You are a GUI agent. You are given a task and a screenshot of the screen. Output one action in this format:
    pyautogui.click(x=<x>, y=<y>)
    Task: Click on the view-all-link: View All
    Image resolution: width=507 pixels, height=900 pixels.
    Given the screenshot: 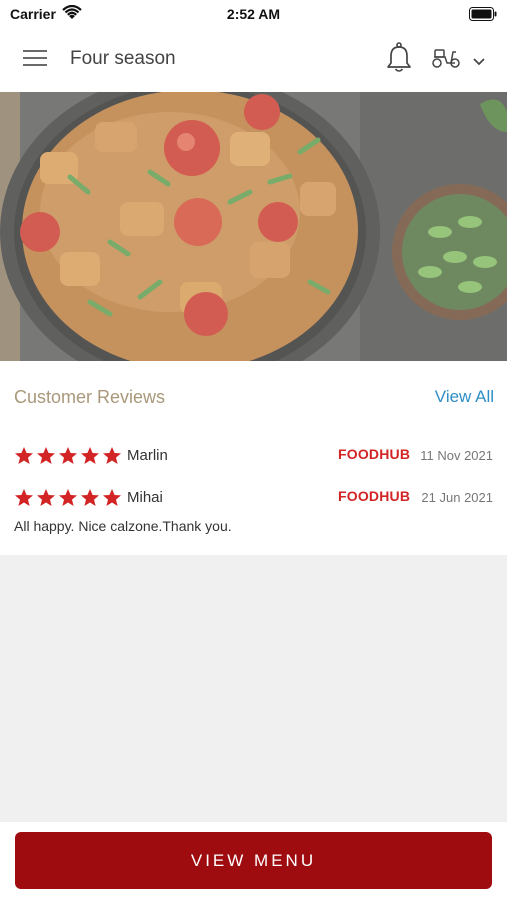 What is the action you would take?
    pyautogui.click(x=464, y=397)
    